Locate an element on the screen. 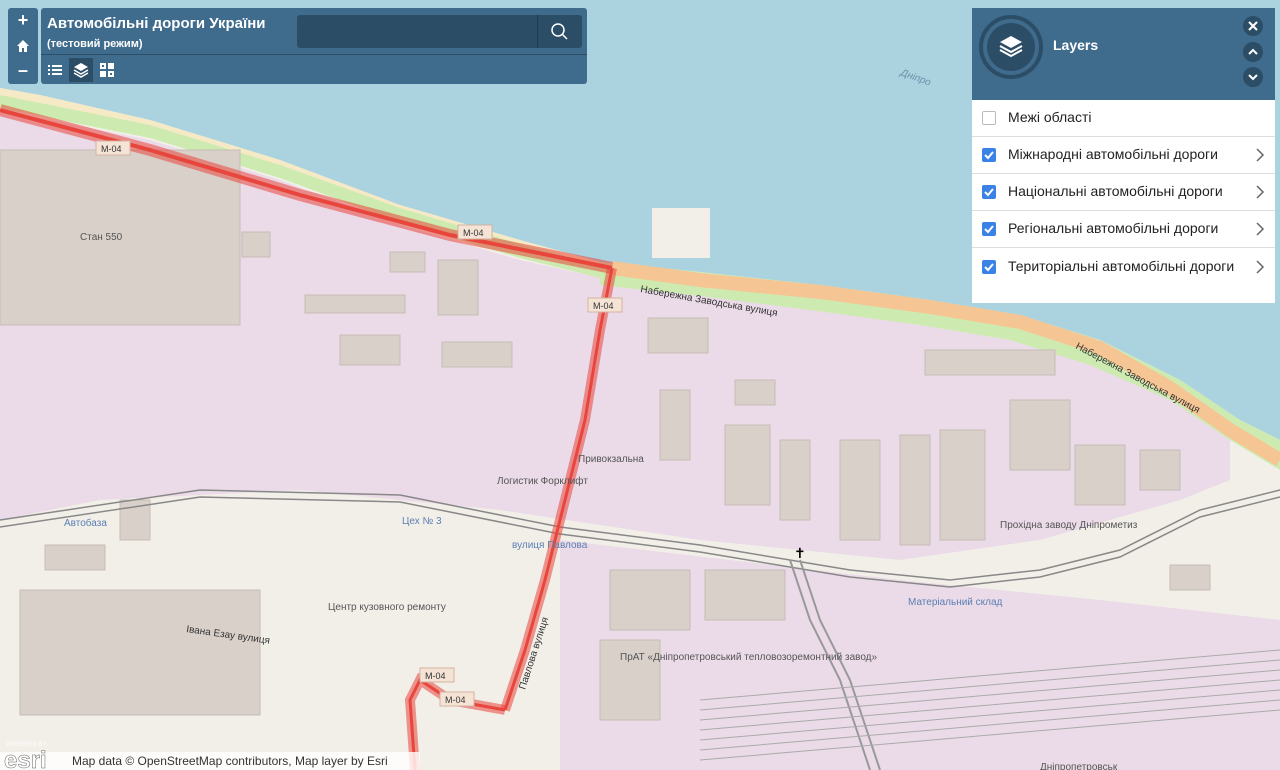 The width and height of the screenshot is (1280, 770). label-prokhidna: Прохідна заводу Дніпрометиз is located at coordinates (1069, 525).